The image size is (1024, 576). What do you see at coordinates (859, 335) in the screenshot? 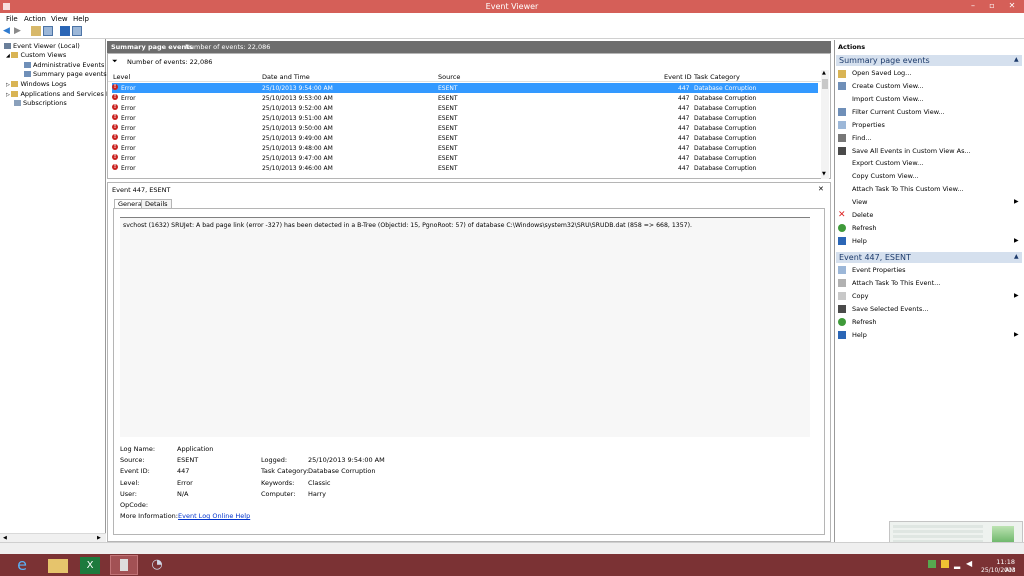
I see `action-help-event: Help` at bounding box center [859, 335].